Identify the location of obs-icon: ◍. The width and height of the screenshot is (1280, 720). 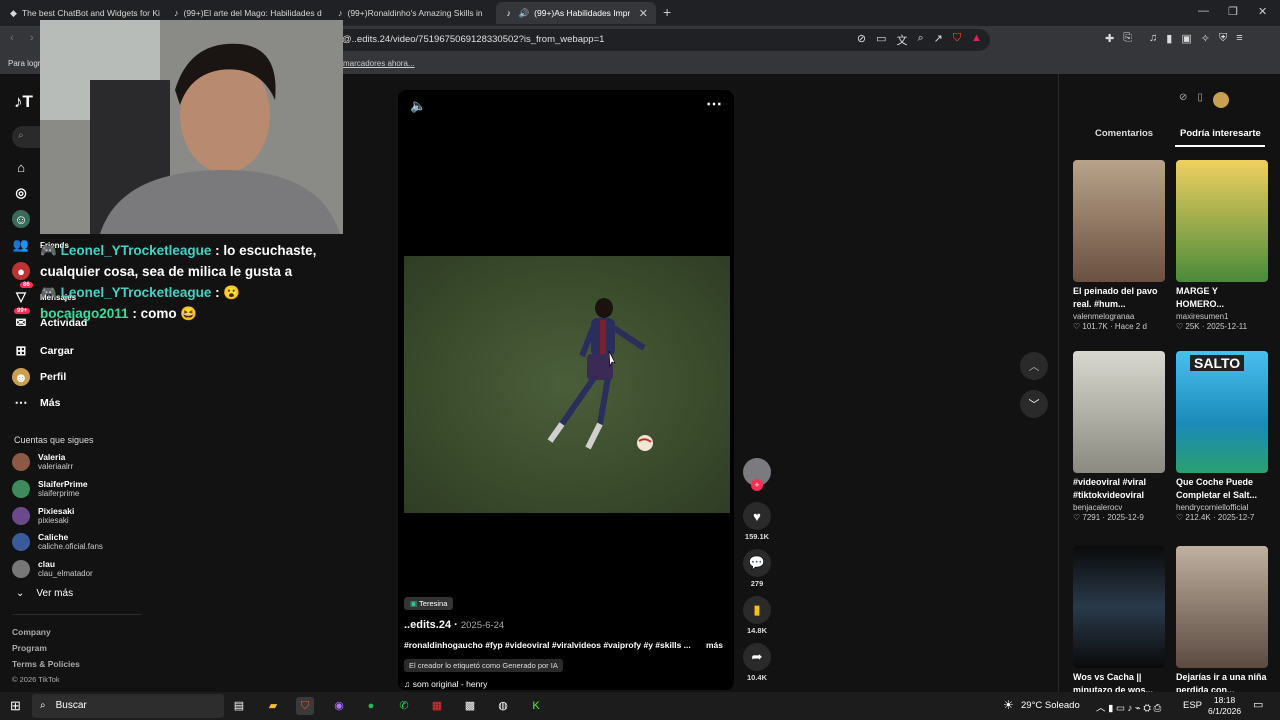
(503, 706).